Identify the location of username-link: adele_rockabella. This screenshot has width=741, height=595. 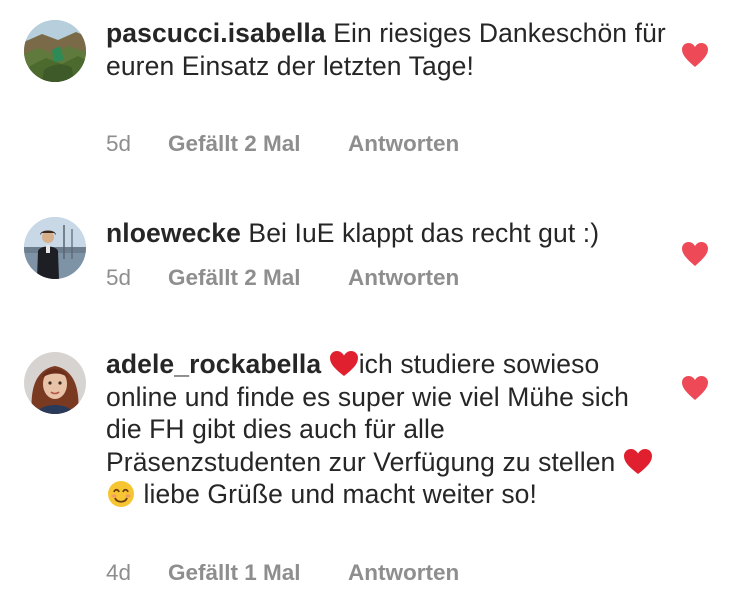
(213, 364).